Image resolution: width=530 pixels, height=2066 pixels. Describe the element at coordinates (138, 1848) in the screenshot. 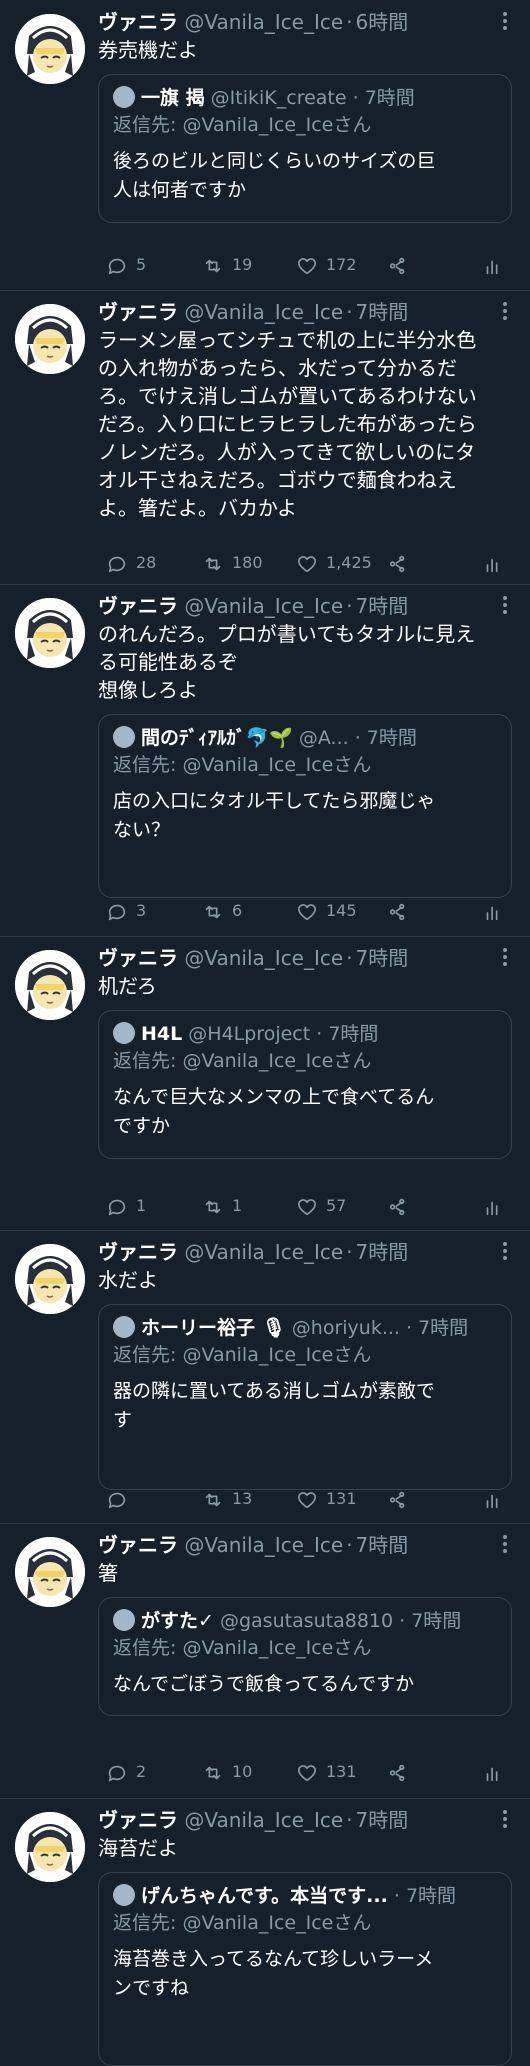

I see `tweet-text: 海苔だよ` at that location.